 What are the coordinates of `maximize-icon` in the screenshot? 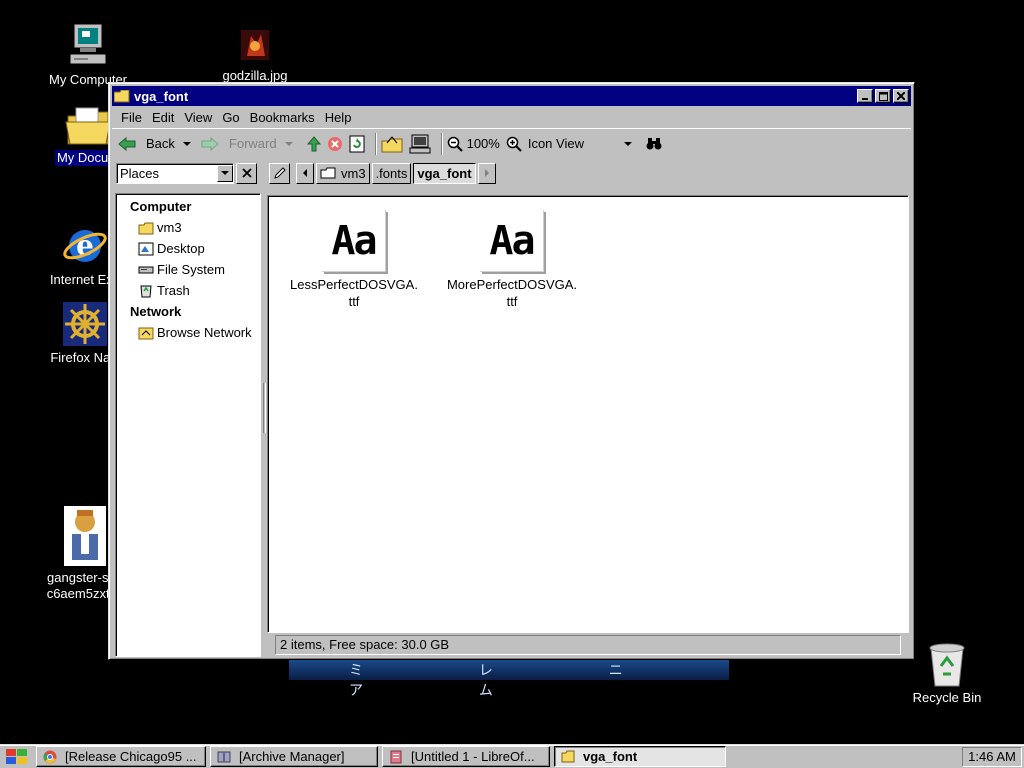 It's located at (883, 96).